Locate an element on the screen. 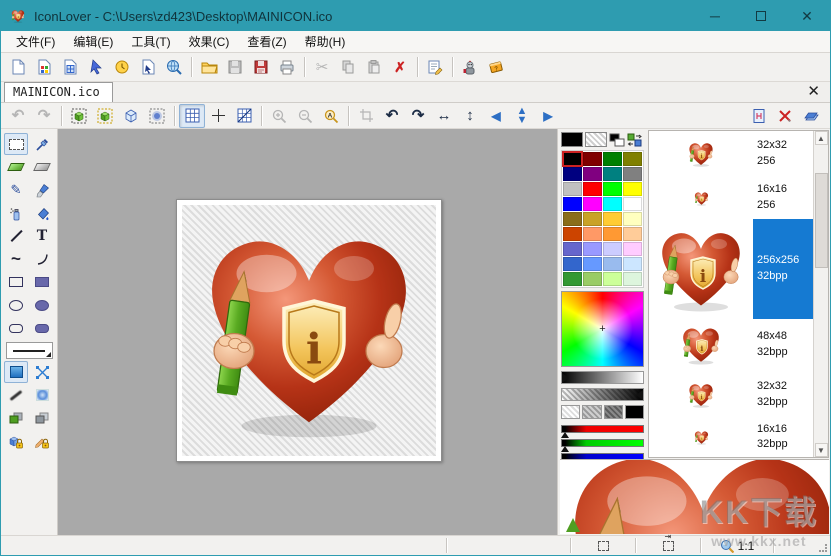  rounded-rect-tool is located at coordinates (16, 328).